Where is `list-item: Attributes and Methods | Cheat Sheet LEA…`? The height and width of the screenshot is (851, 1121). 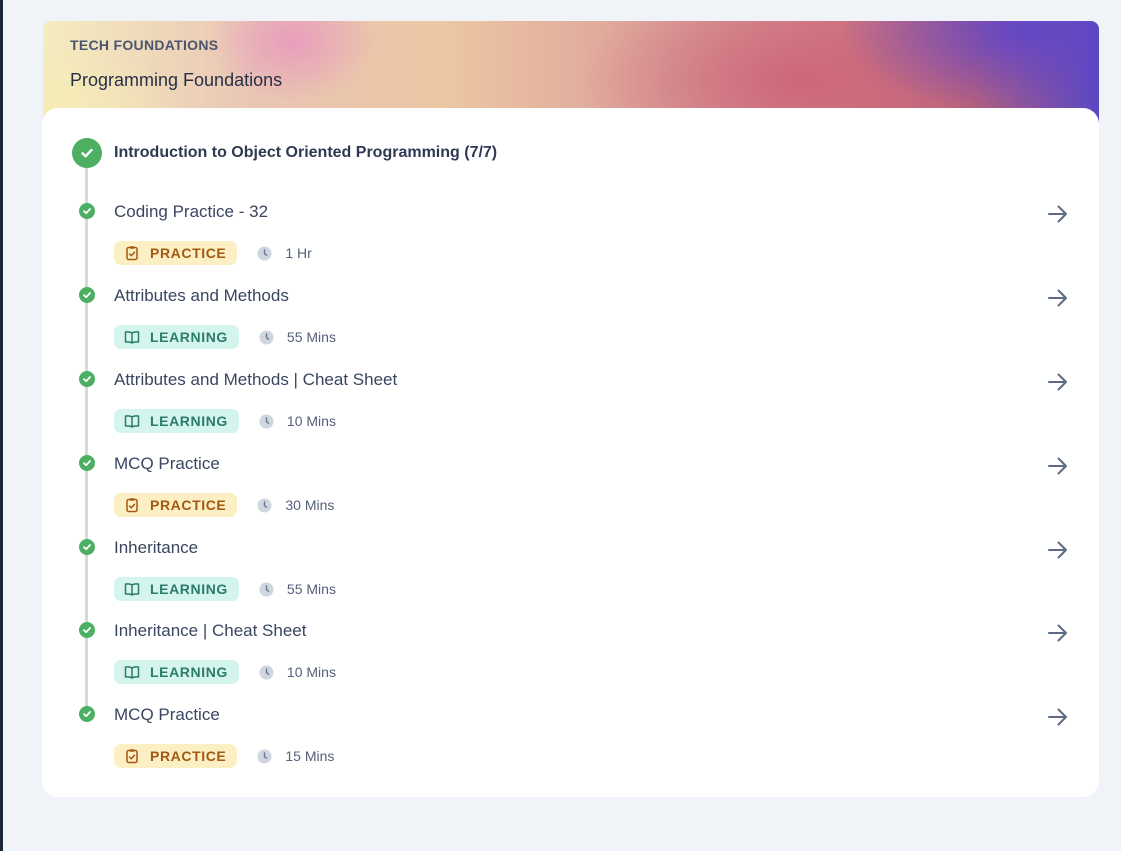 list-item: Attributes and Methods | Cheat Sheet LEA… is located at coordinates (570, 412).